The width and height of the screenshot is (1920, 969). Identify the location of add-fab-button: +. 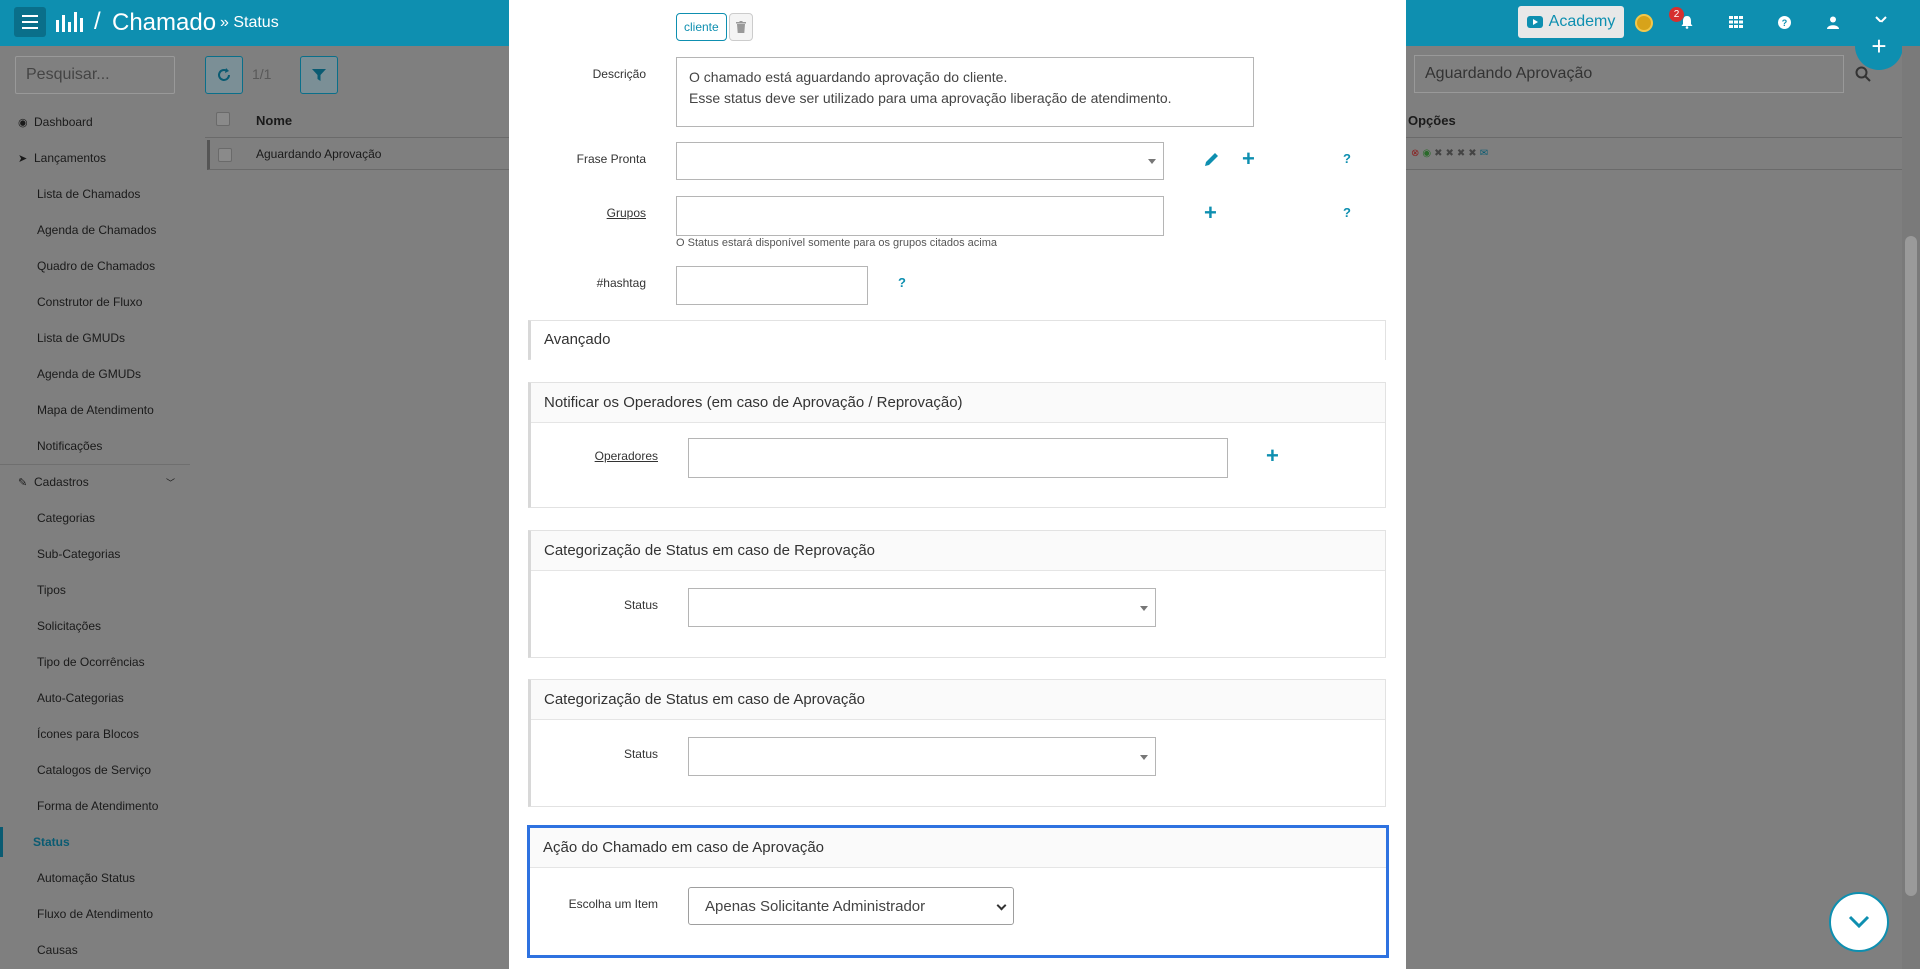
(1879, 46).